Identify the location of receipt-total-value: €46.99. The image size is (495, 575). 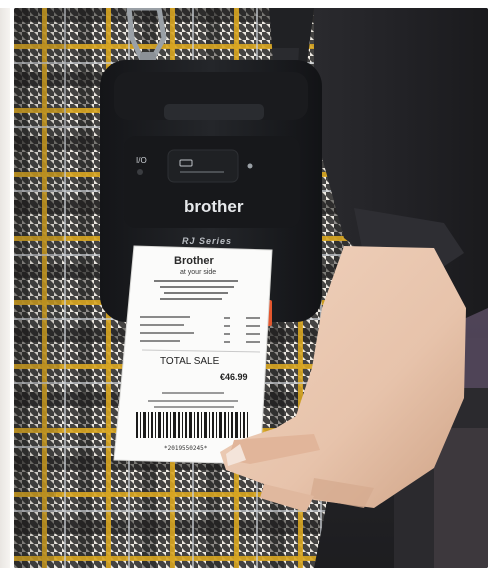
(234, 377).